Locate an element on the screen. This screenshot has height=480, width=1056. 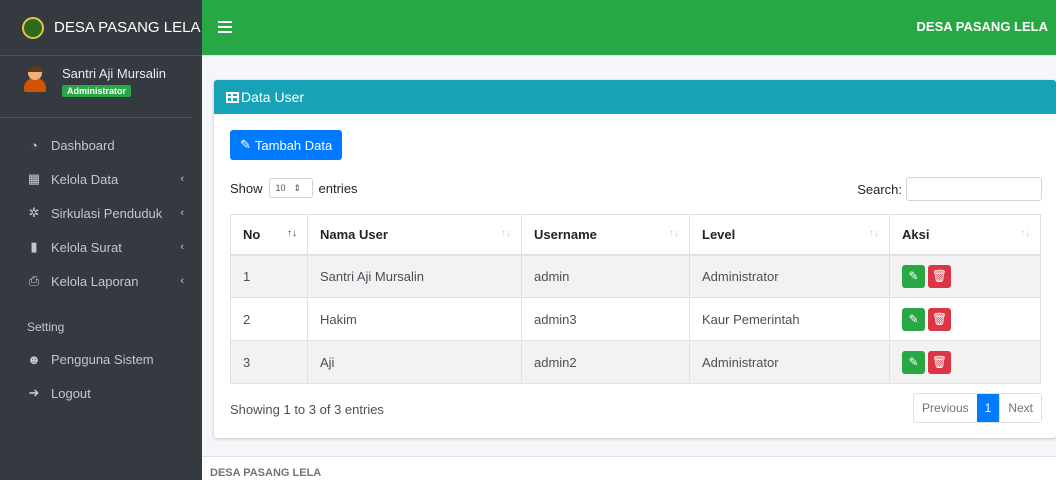
sidebar-item-kelola-data: ▦ Kelola Data ‹ is located at coordinates (101, 179).